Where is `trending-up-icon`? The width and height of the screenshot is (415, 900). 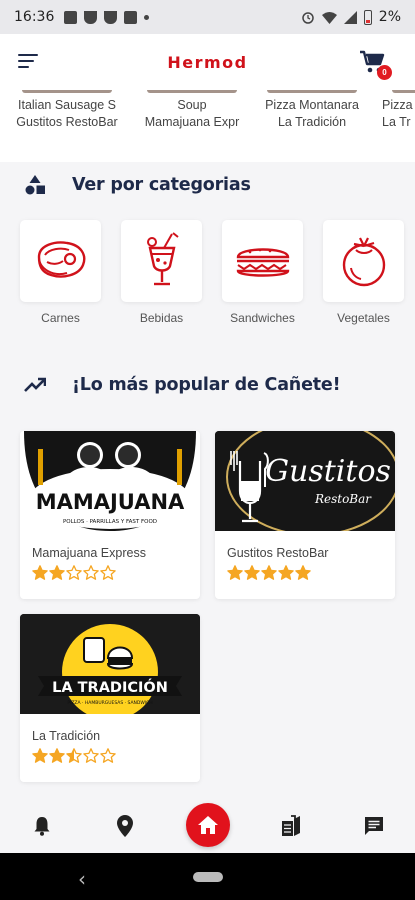
trending-up-icon is located at coordinates (35, 384).